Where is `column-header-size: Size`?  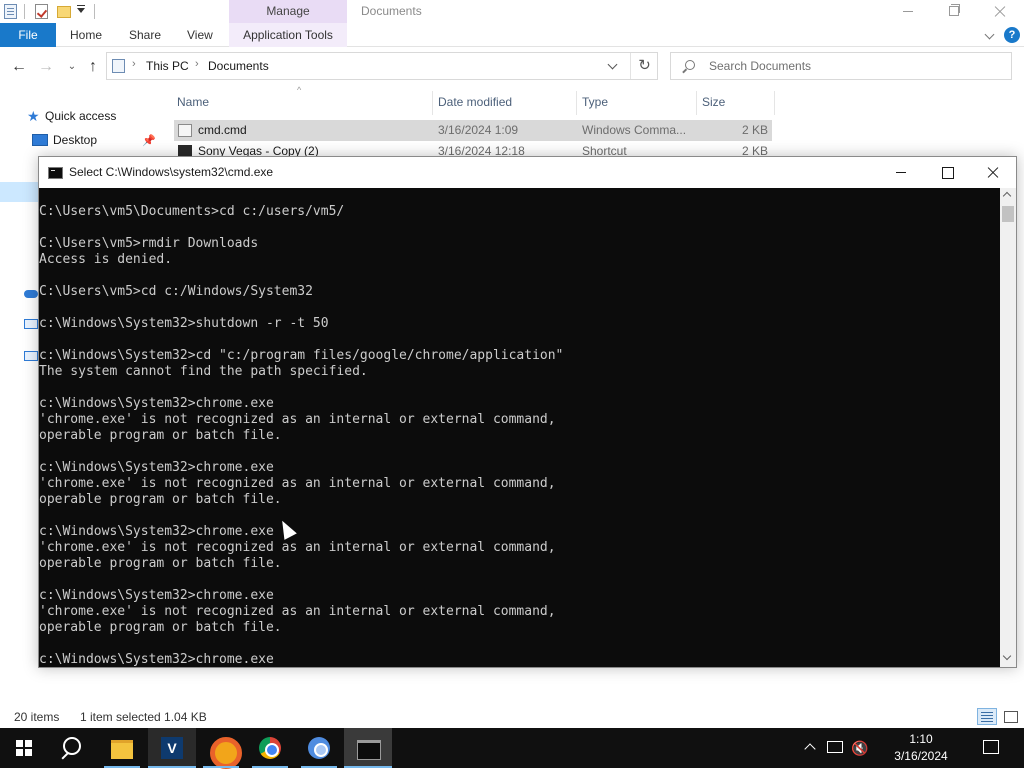
column-header-size: Size is located at coordinates (713, 104).